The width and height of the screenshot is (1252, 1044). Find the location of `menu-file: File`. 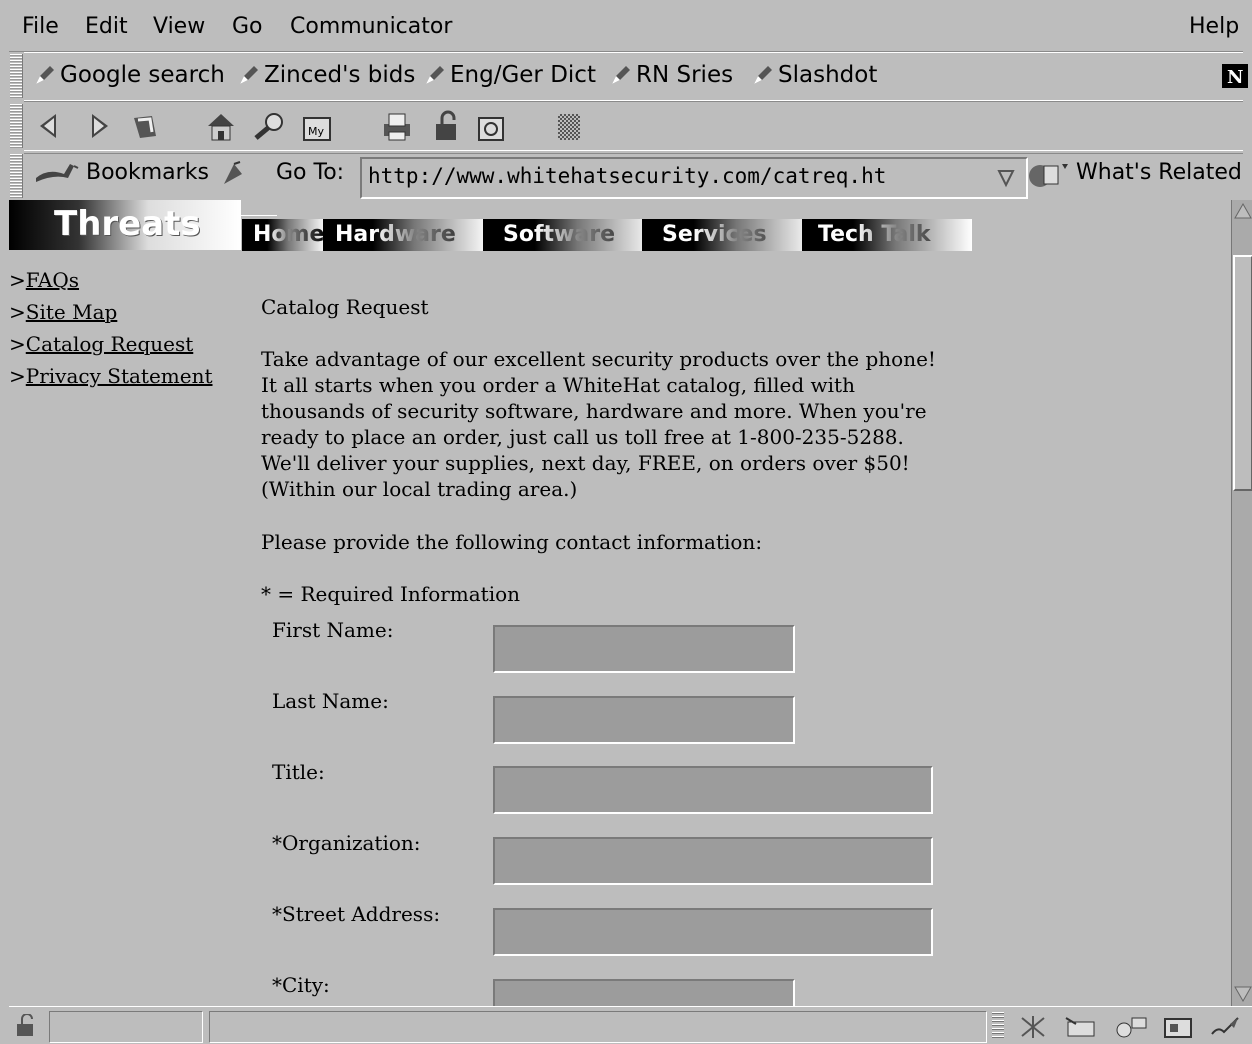

menu-file: File is located at coordinates (40, 26).